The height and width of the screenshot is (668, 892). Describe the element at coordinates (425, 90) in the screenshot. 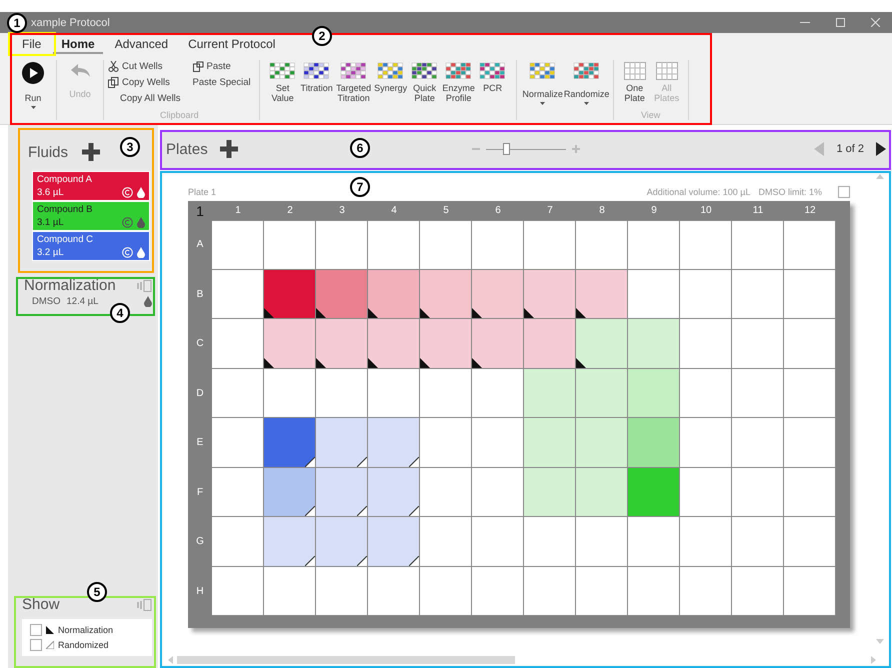

I see `pattern-button: Quick Plate` at that location.